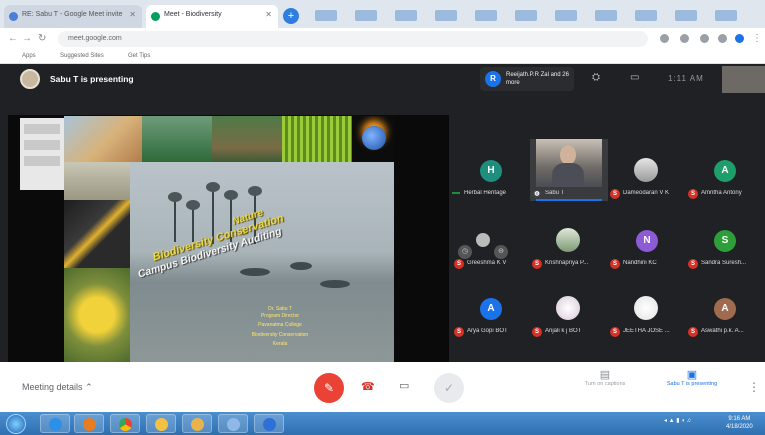  Describe the element at coordinates (647, 240) in the screenshot. I see `participant-tile: N S Nandhini KC` at that location.